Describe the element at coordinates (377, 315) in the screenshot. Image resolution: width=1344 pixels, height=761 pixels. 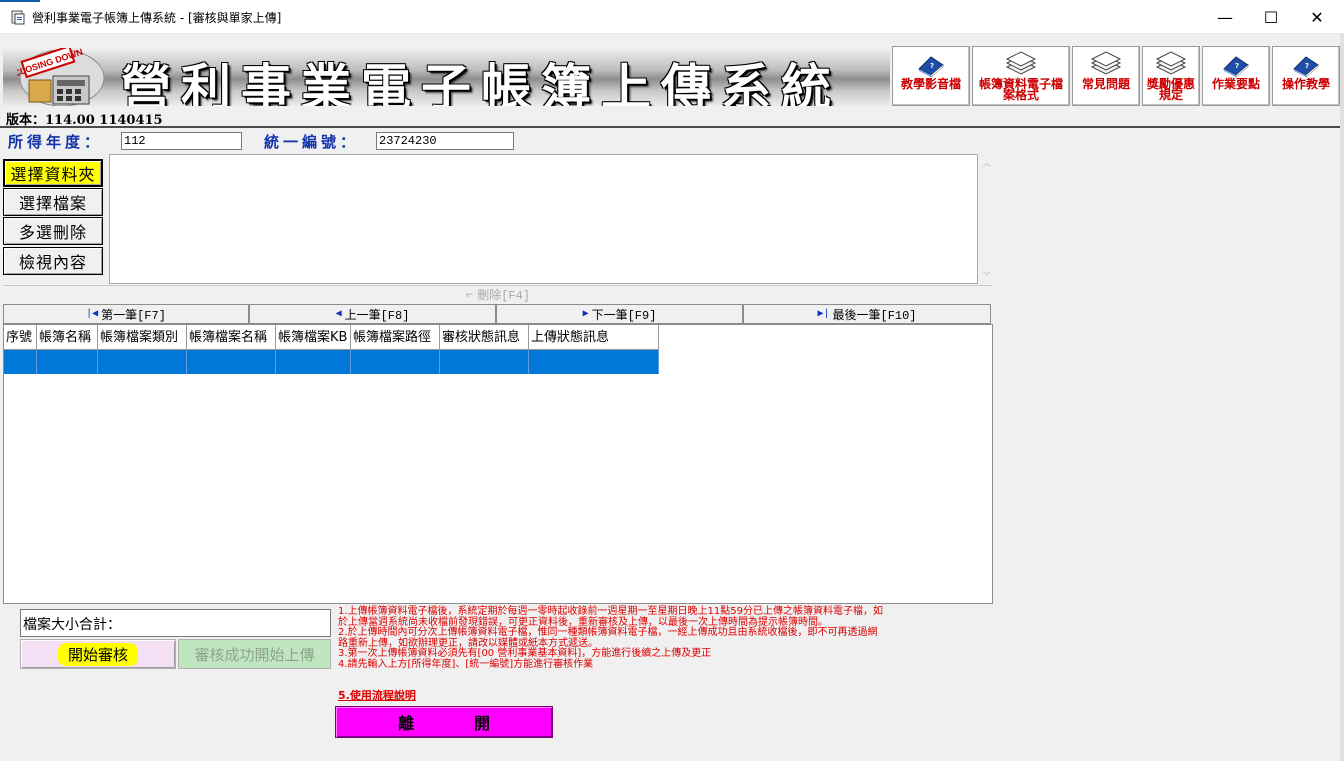
I see `prev-record-label: 上一筆[F8]` at that location.